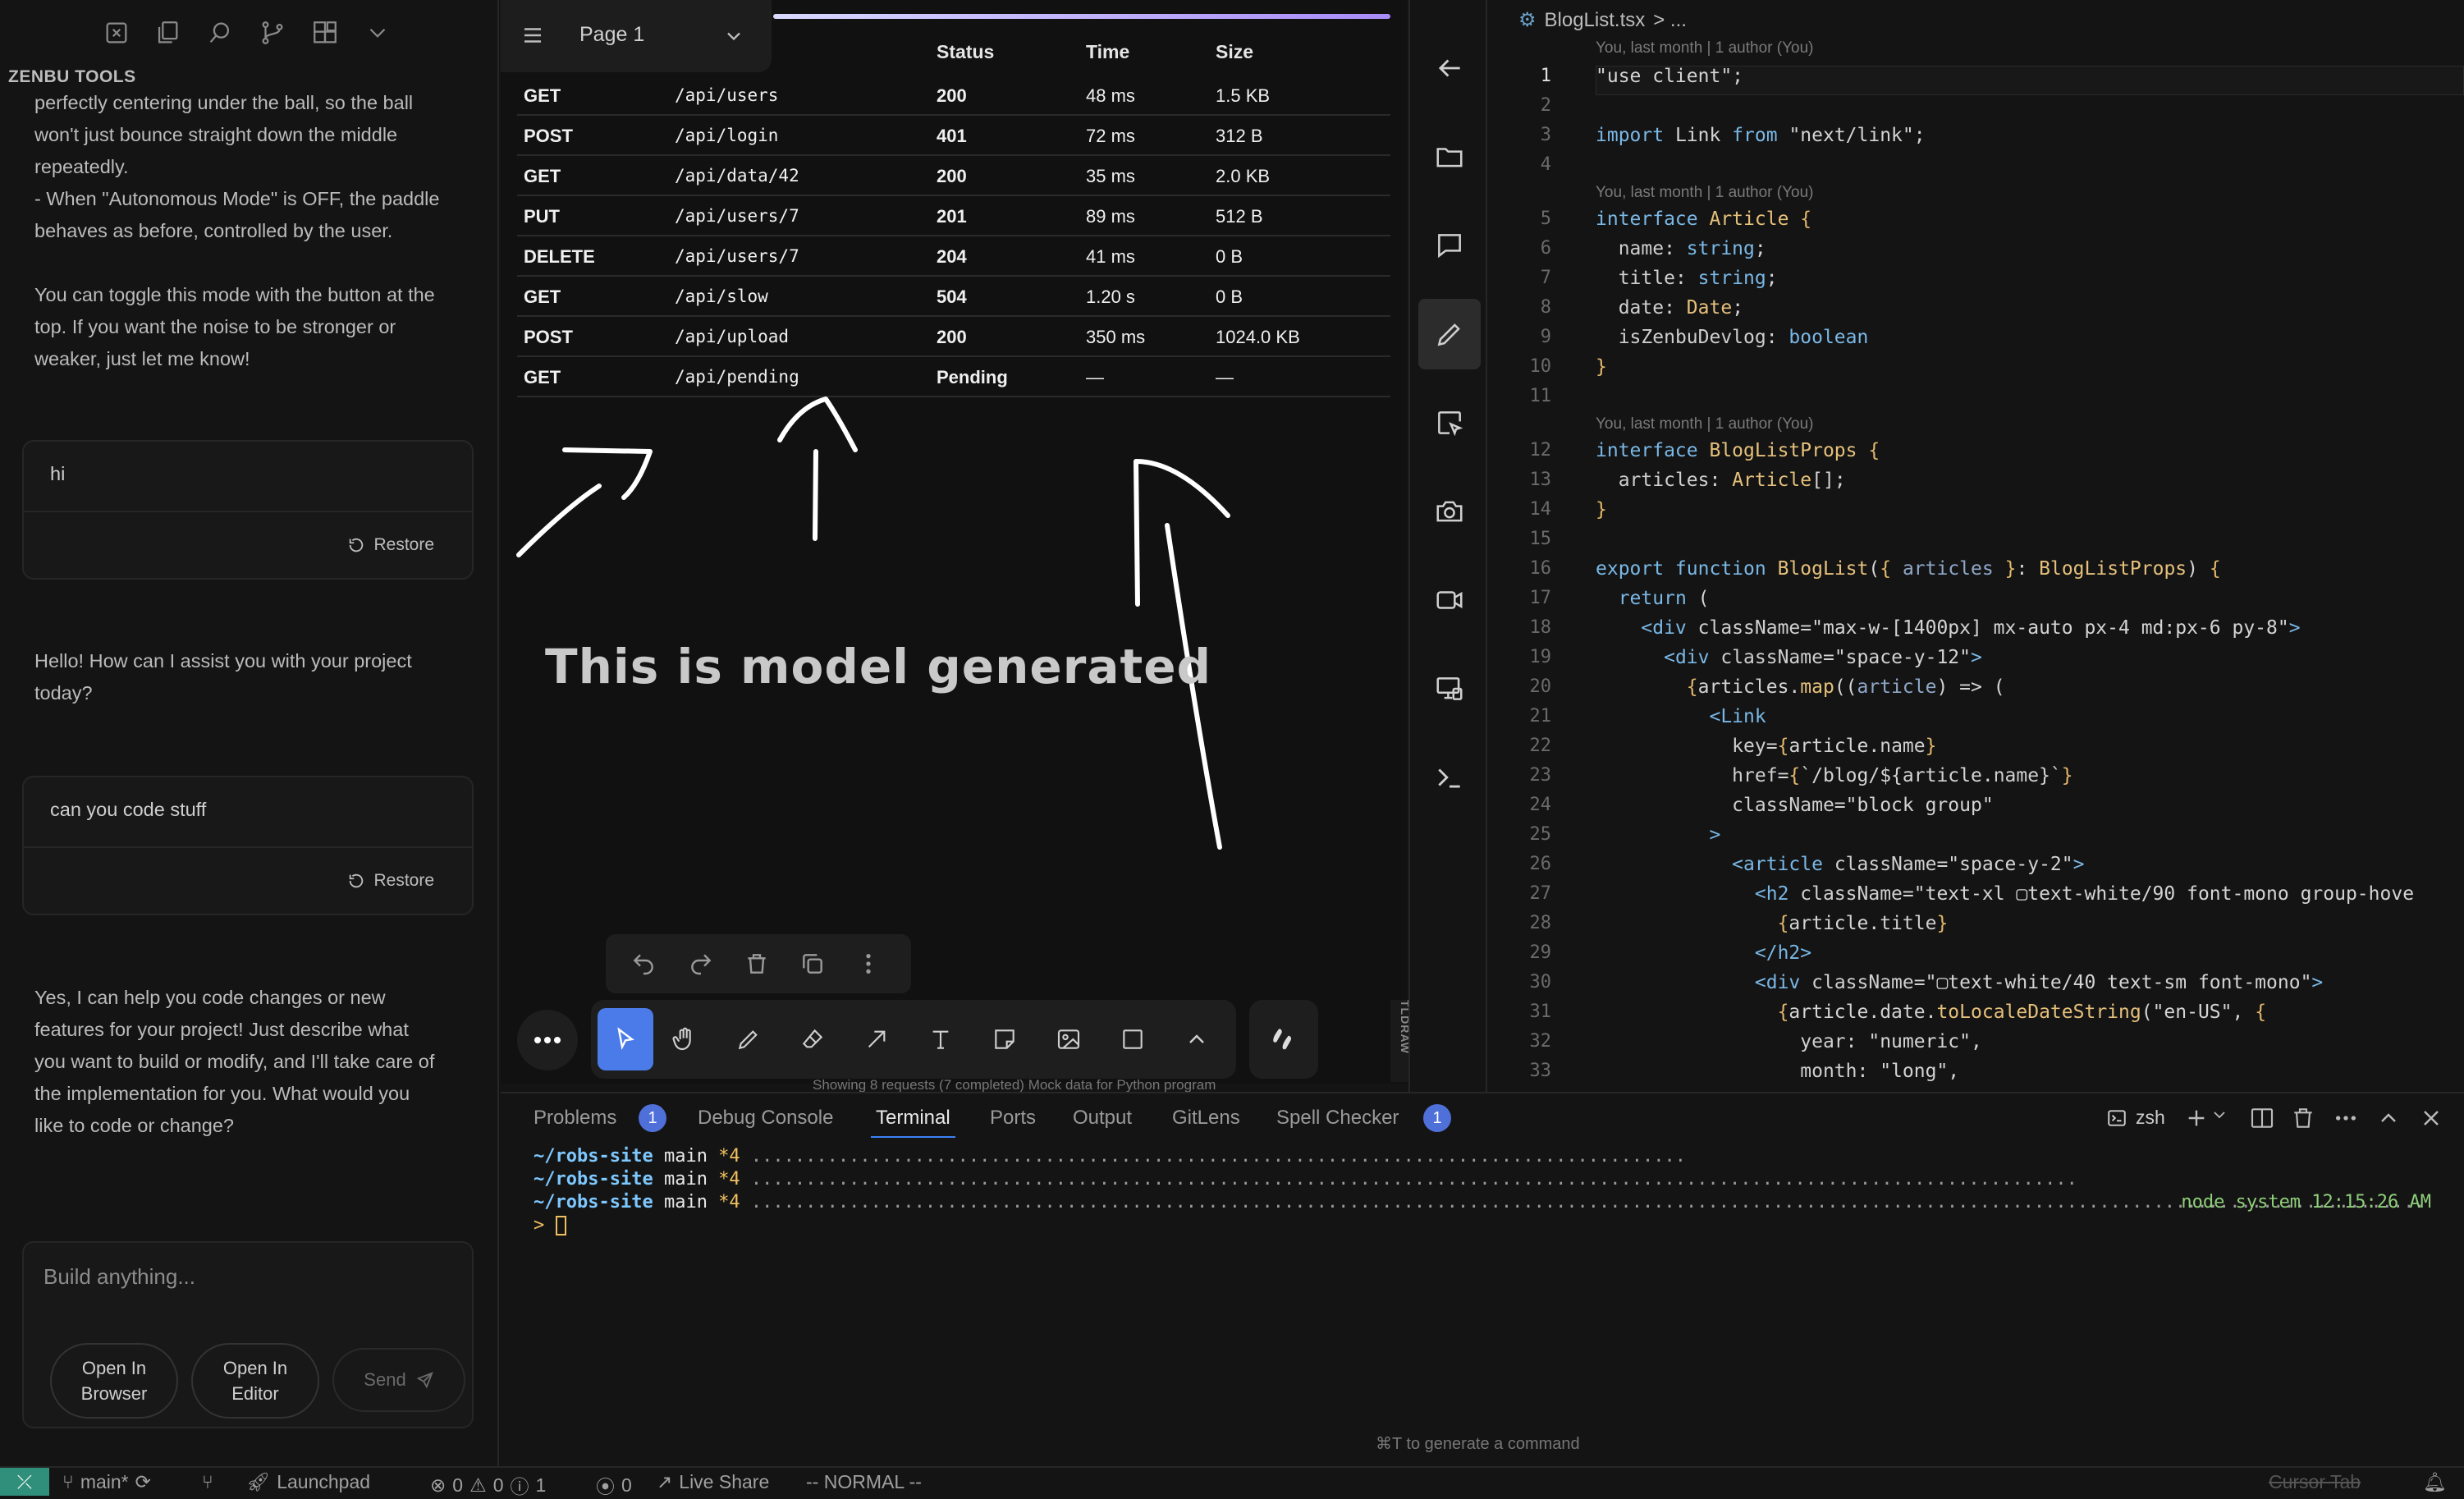 The height and width of the screenshot is (1499, 2464). What do you see at coordinates (1840, 865) in the screenshot?
I see `code-line: <article className="space-y-2">` at bounding box center [1840, 865].